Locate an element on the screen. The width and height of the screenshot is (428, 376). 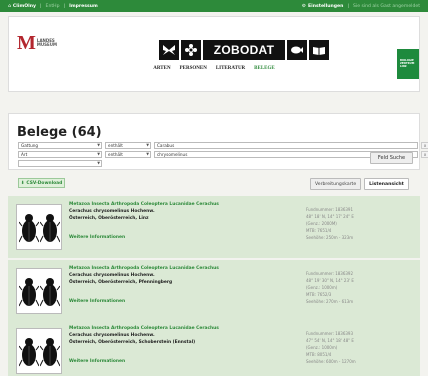
view-tabs: Verbreitungskarte Listenansicht is located at coordinates (359, 184).